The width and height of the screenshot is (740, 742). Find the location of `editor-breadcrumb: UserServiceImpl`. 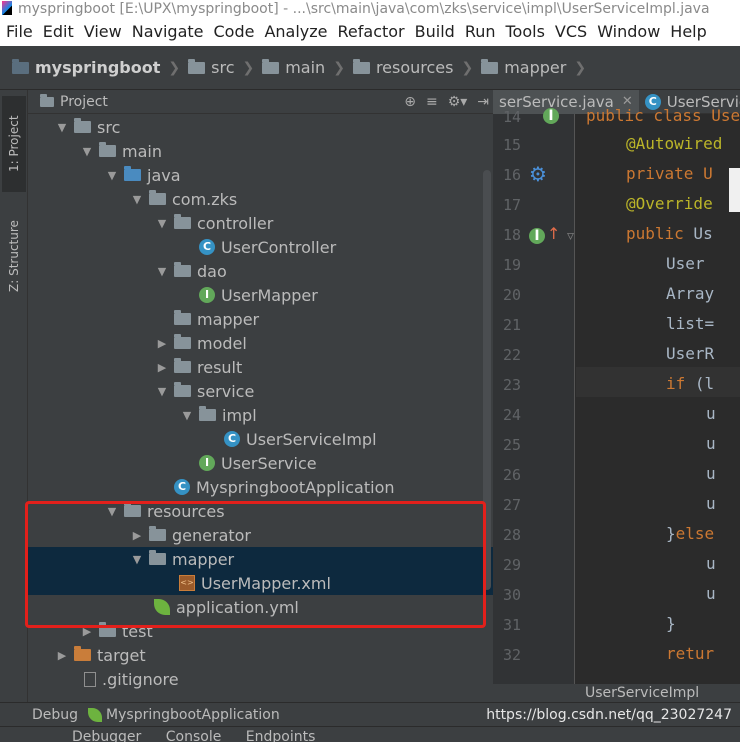

editor-breadcrumb: UserServiceImpl is located at coordinates (616, 693).